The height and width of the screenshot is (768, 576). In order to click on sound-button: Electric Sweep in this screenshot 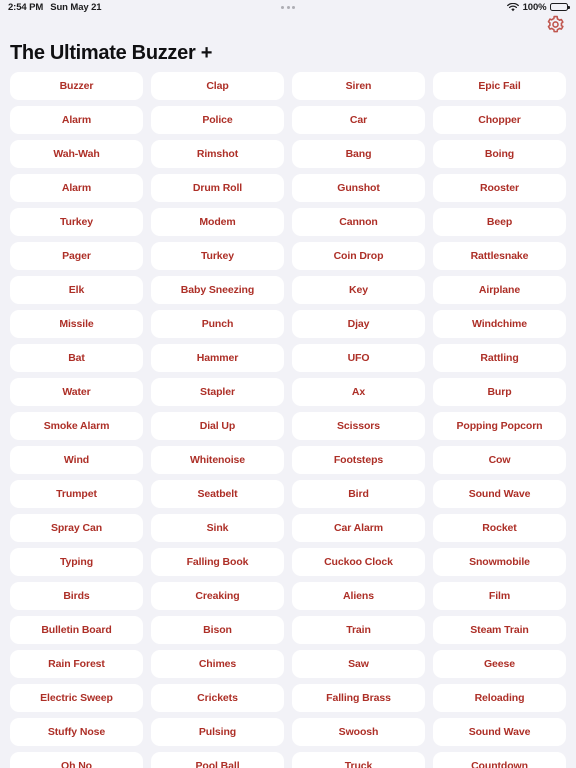, I will do `click(76, 698)`.